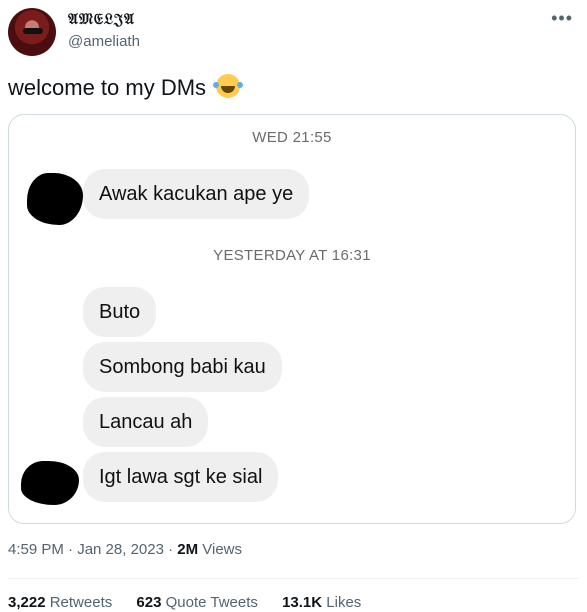 The height and width of the screenshot is (612, 587). What do you see at coordinates (196, 194) in the screenshot?
I see `dm-message-bubble: Awak kacukan ape ye` at bounding box center [196, 194].